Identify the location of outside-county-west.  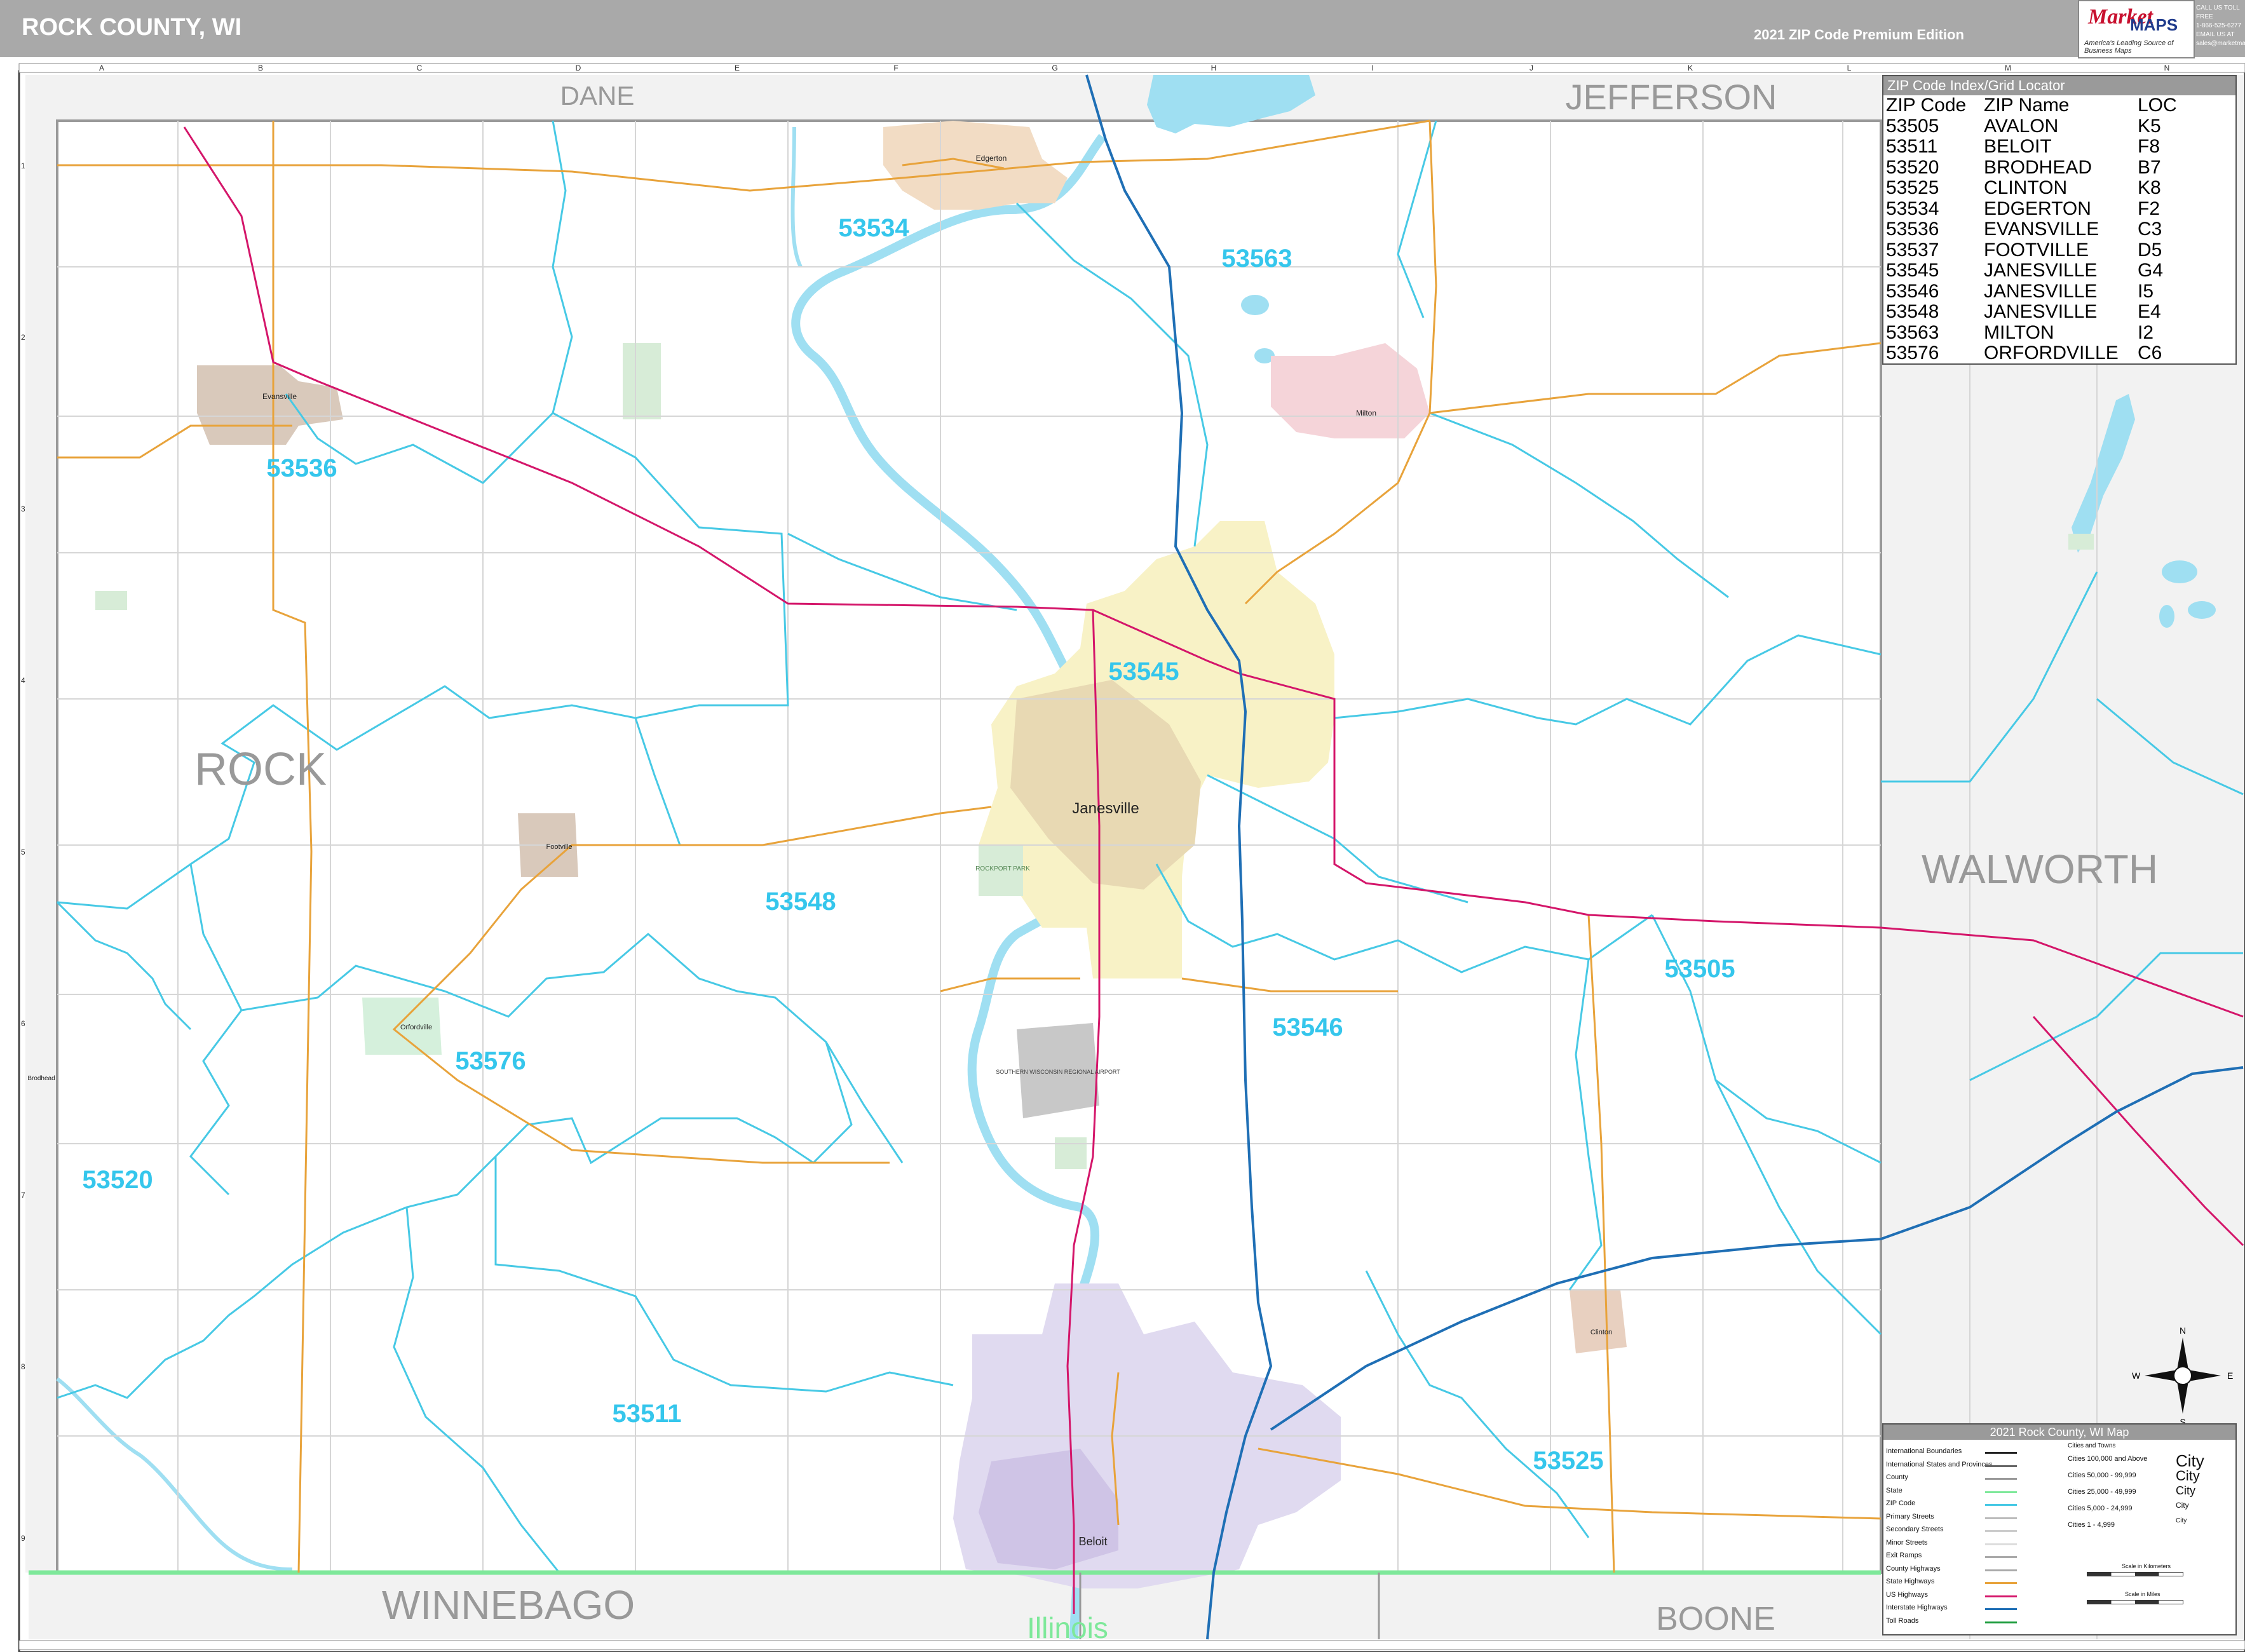
(41, 824).